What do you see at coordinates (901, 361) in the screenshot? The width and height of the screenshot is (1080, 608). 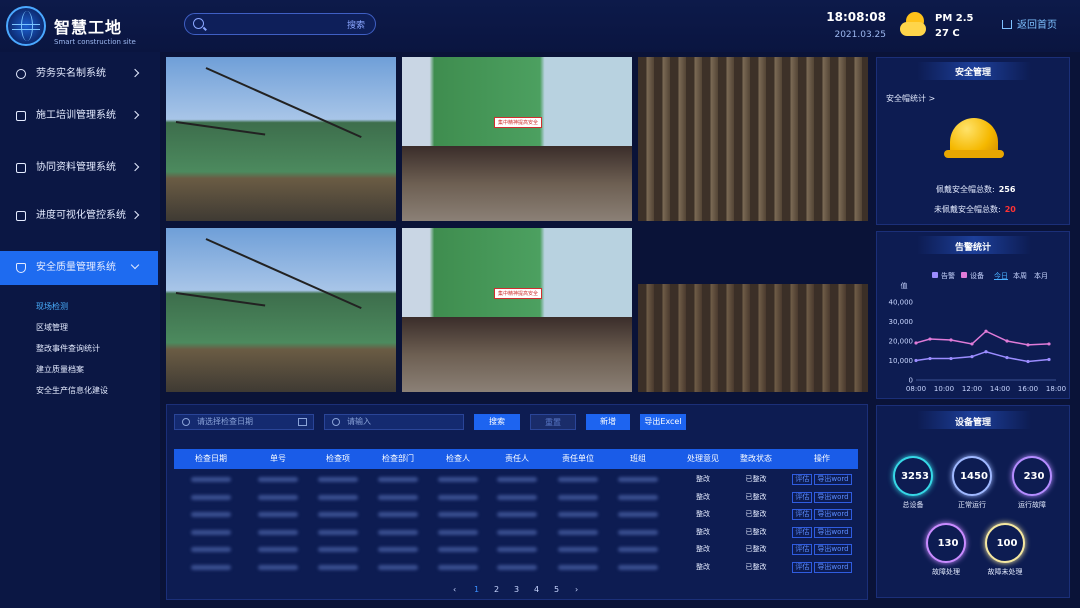 I see `y-tick-label: 10,000` at bounding box center [901, 361].